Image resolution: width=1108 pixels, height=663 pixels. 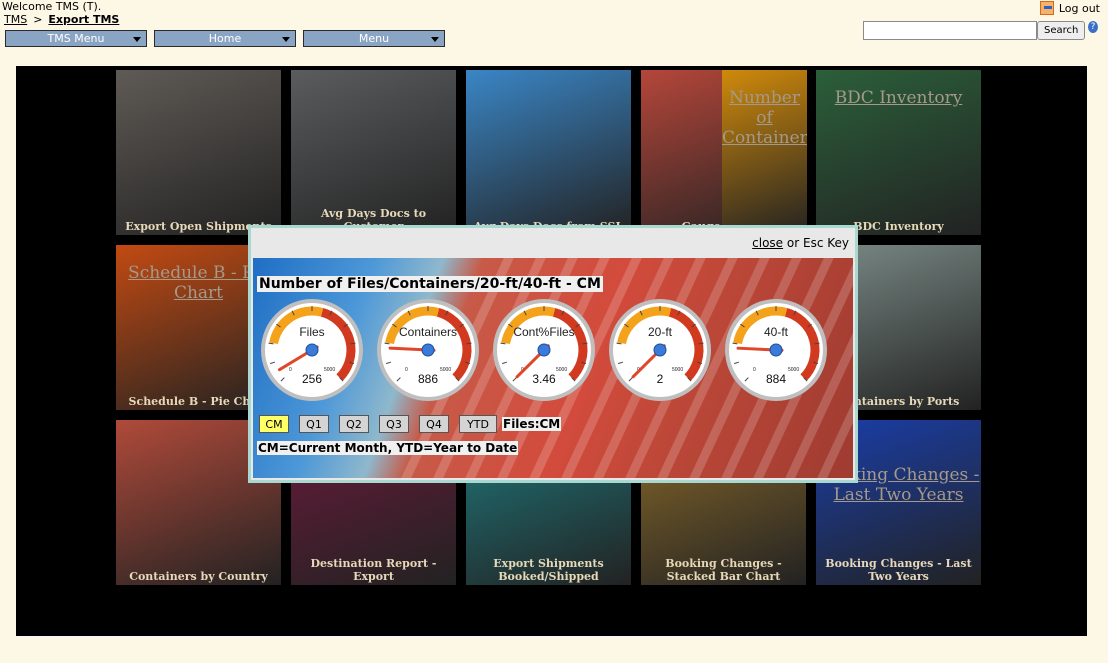 I want to click on tile-heading-link: Number of Container, so click(x=764, y=118).